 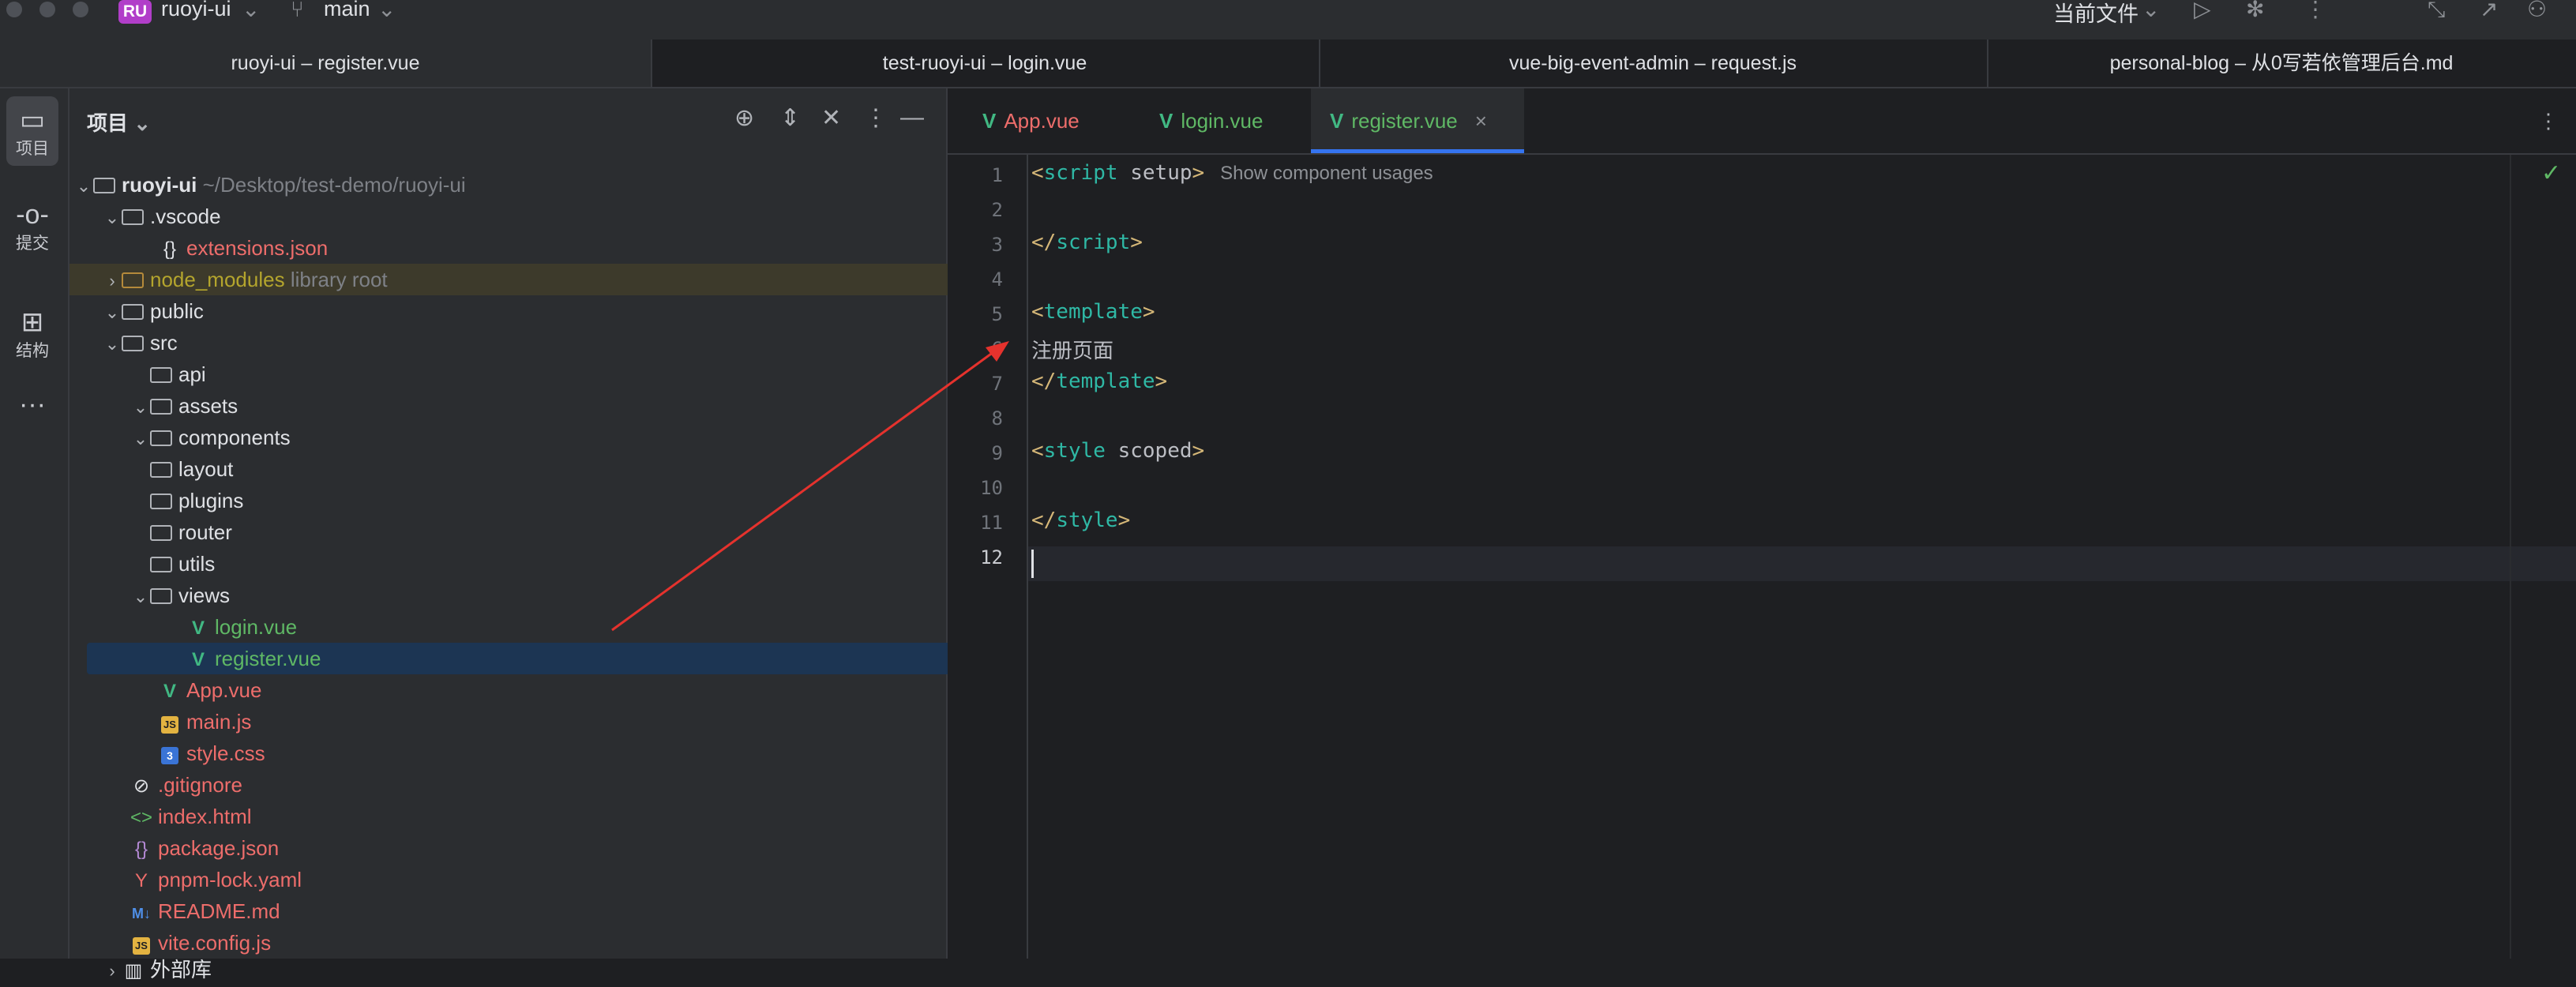 I want to click on tree-row: plugins, so click(x=548, y=500).